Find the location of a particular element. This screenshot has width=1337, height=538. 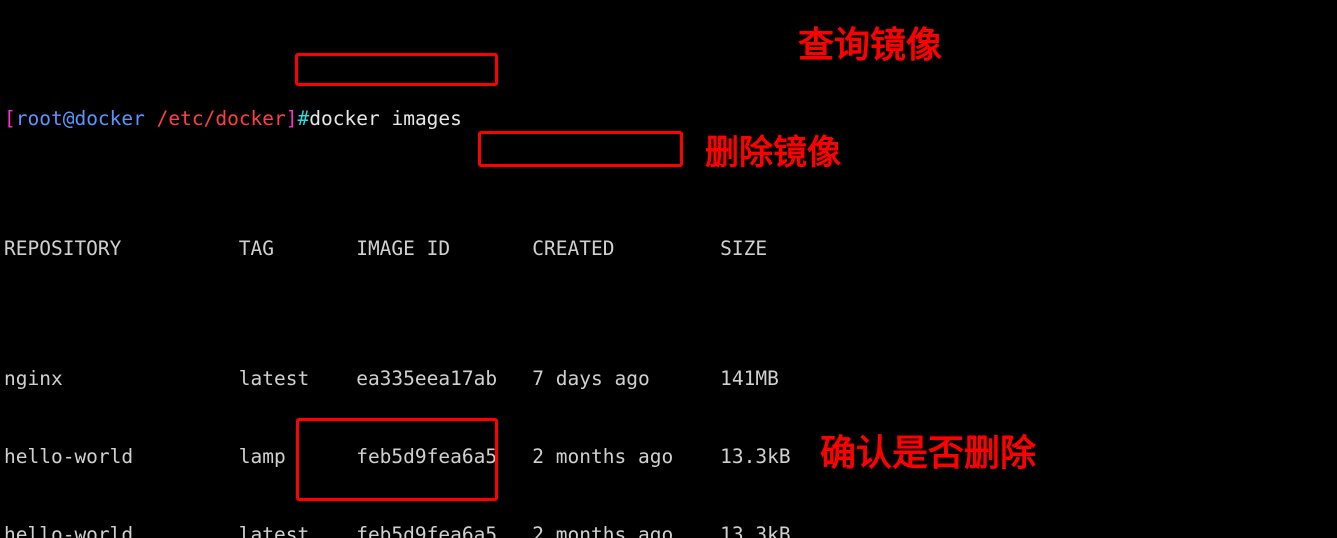

prompt-close-bracket: ] is located at coordinates (291, 118).